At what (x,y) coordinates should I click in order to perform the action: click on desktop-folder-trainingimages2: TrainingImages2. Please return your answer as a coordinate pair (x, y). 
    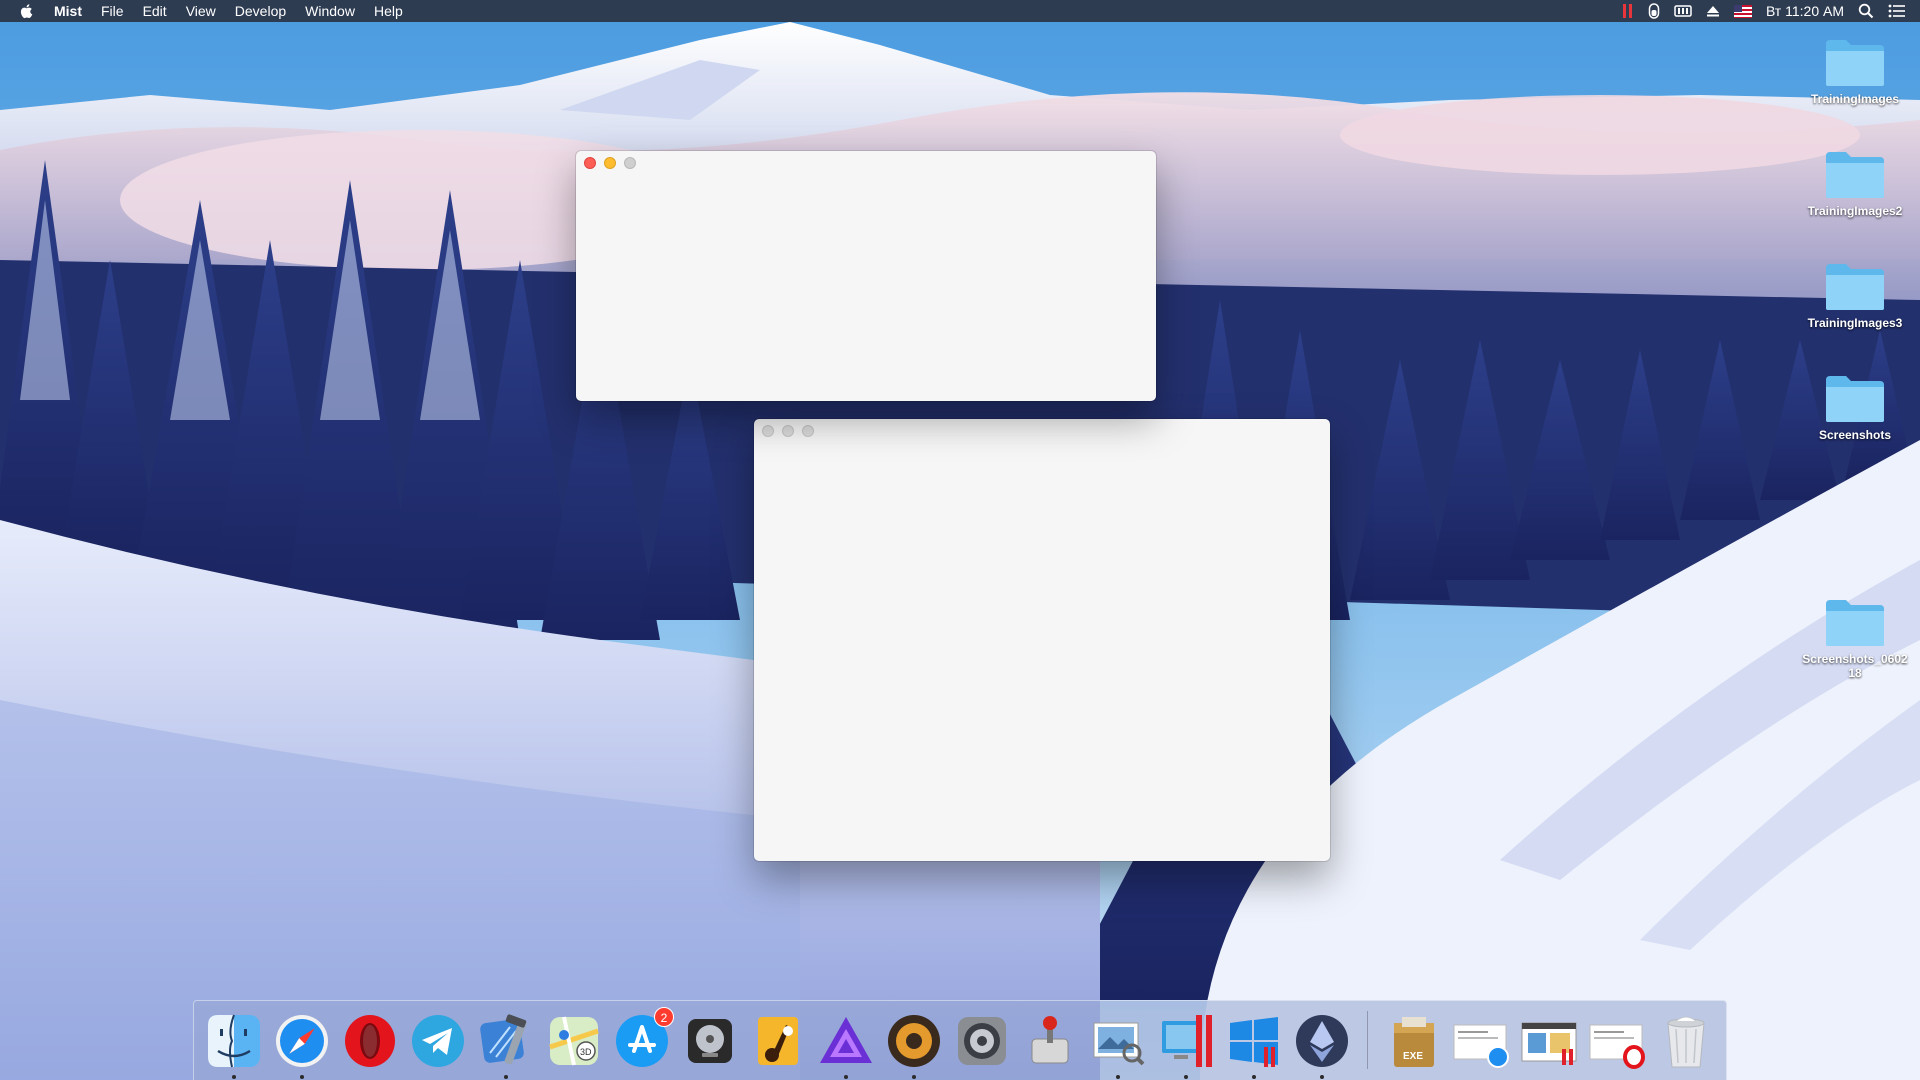
    Looking at the image, I should click on (1855, 183).